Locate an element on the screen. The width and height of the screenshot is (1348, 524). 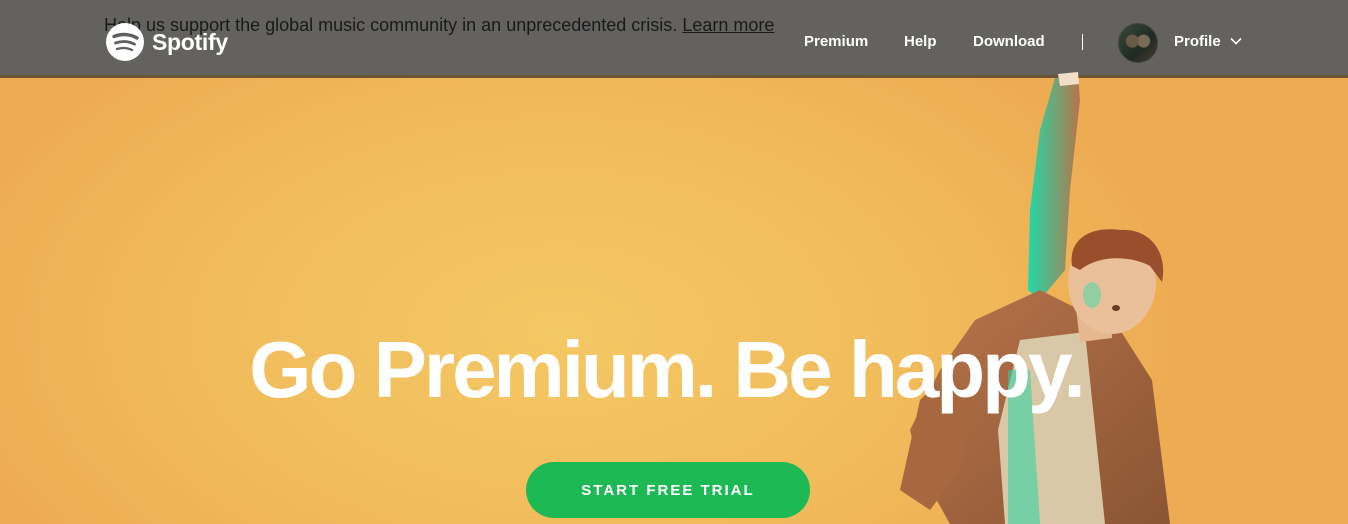
nav-divider is located at coordinates (1082, 42).